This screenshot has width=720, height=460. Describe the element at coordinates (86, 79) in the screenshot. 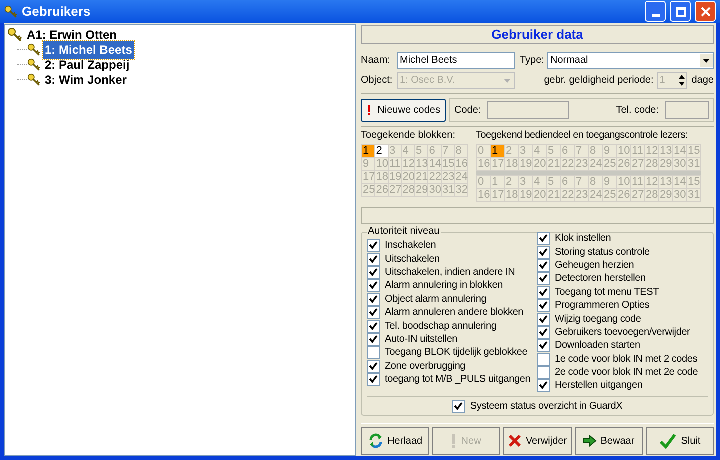

I see `tree-item: 3: Wim Jonker` at that location.